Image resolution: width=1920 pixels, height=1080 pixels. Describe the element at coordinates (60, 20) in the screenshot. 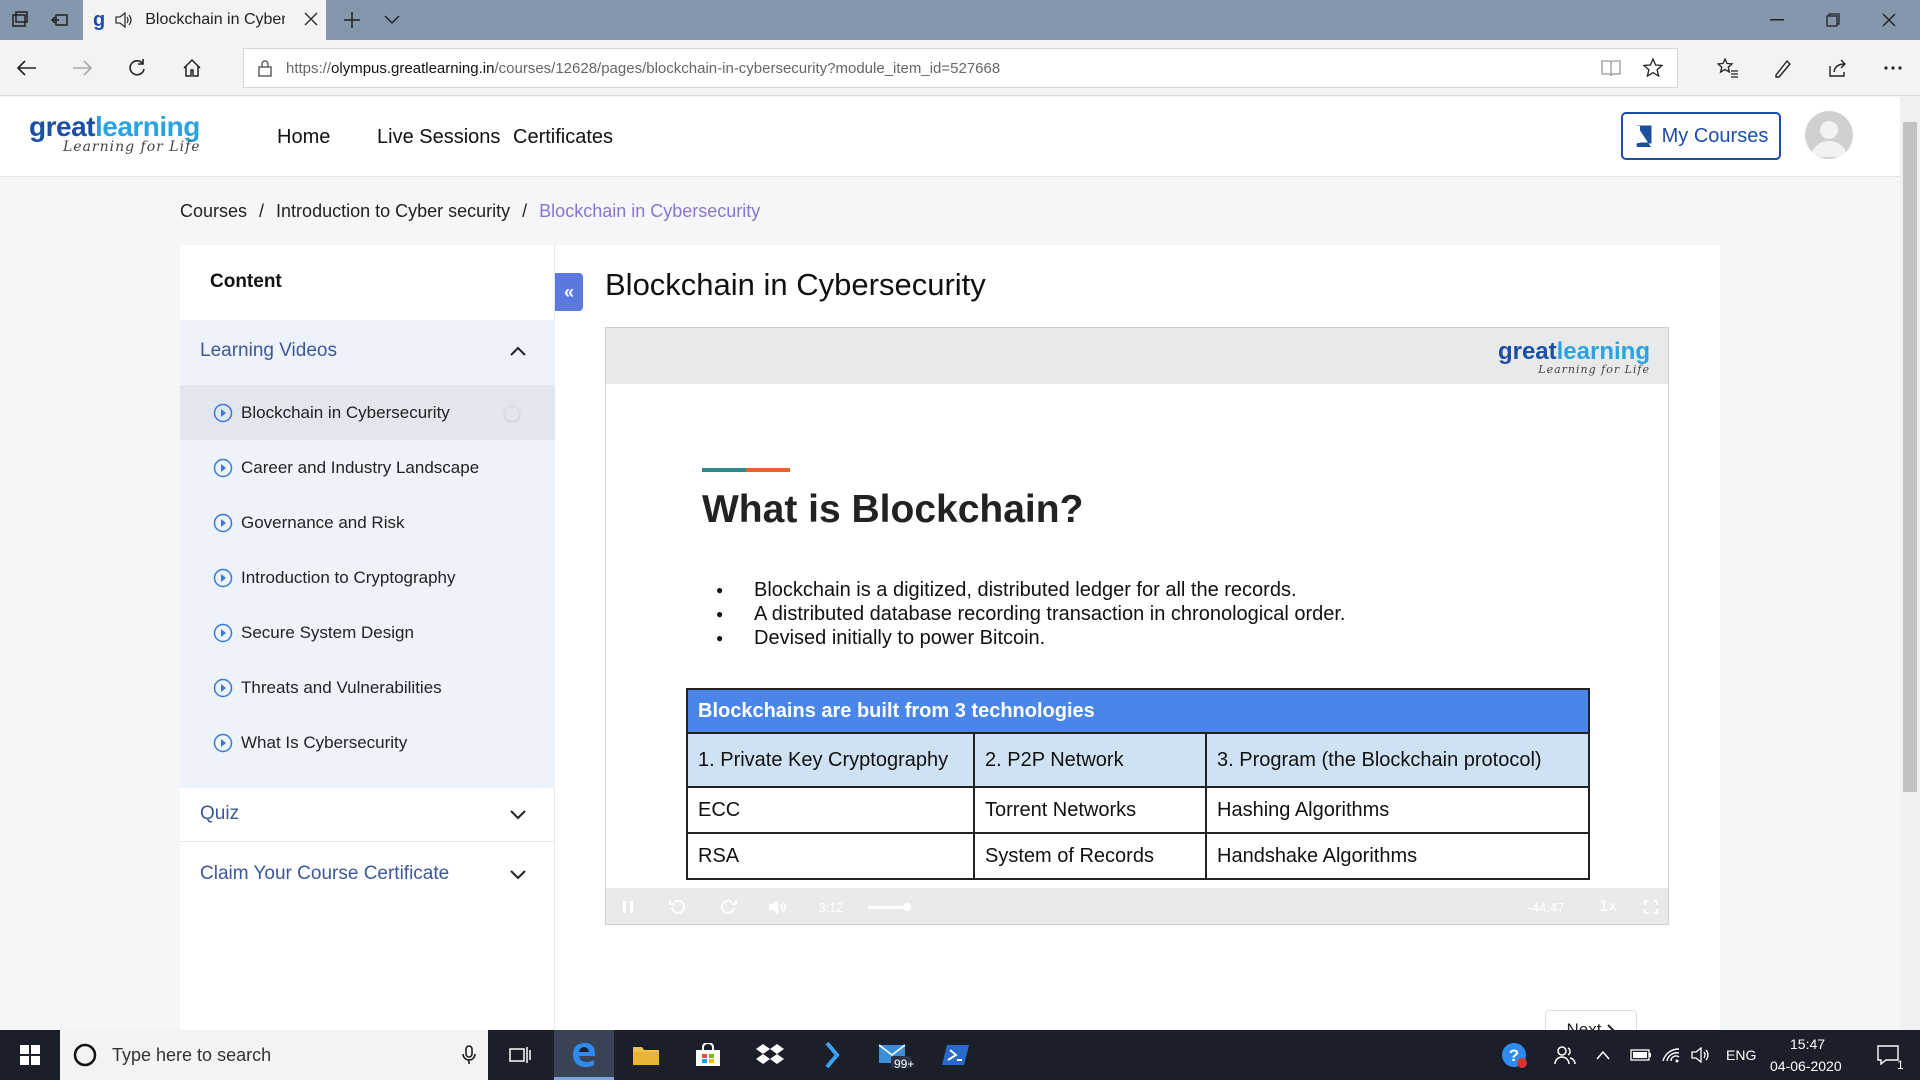

I see `set-tabs-aside-icon` at that location.